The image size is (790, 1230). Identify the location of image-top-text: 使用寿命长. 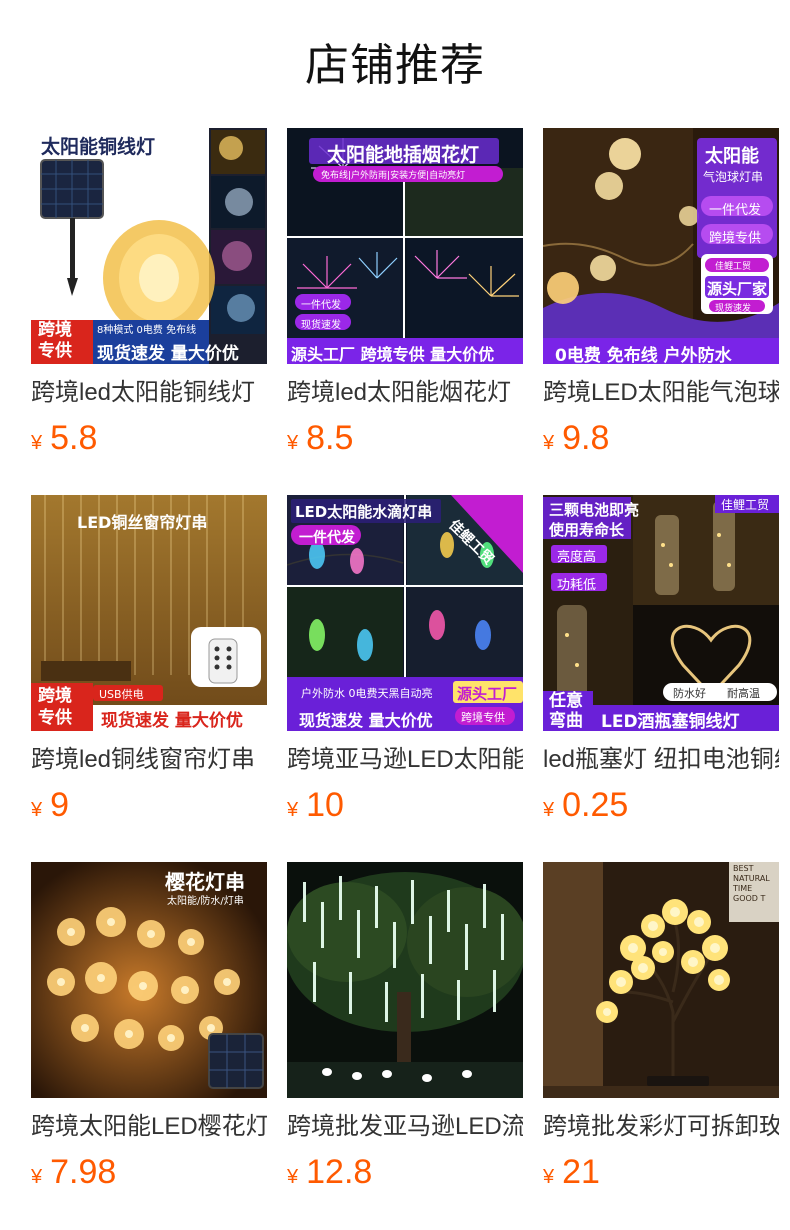
(587, 530).